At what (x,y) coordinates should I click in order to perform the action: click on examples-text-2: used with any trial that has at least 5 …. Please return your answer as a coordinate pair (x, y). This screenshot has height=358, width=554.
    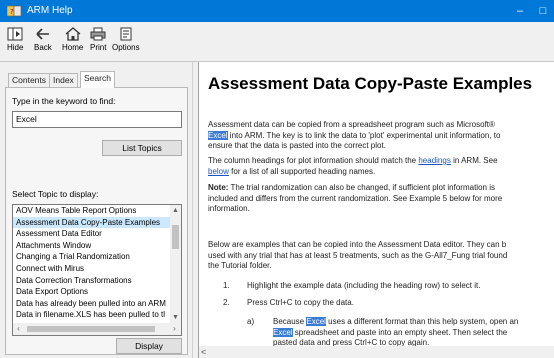
    Looking at the image, I should click on (358, 255).